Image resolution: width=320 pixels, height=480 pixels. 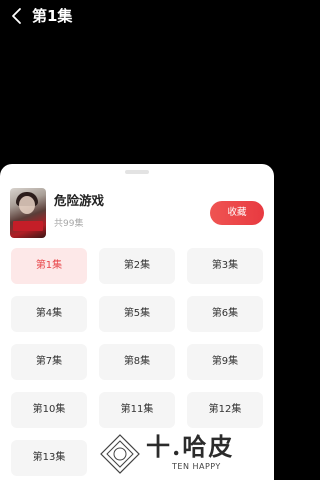 What do you see at coordinates (18, 16) in the screenshot?
I see `back-arrow-icon` at bounding box center [18, 16].